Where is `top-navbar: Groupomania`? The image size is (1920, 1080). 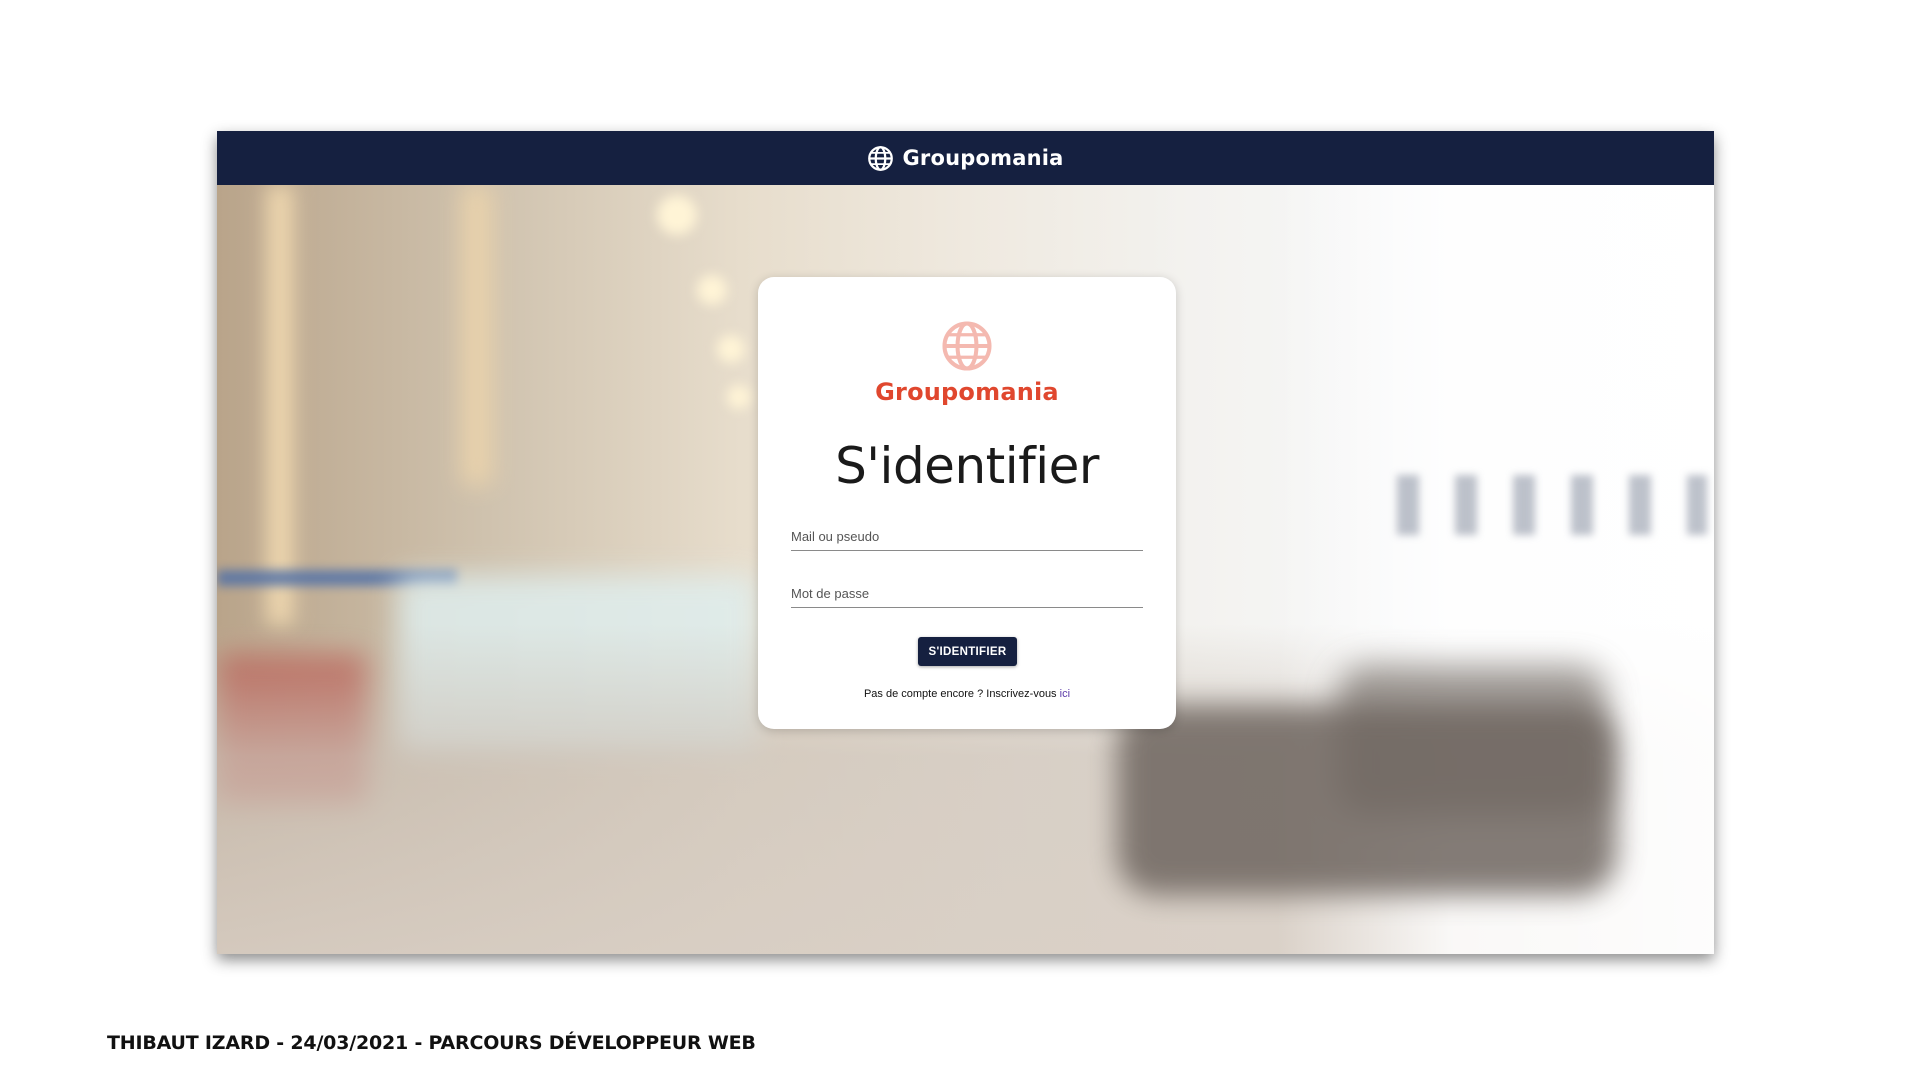
top-navbar: Groupomania is located at coordinates (965, 158).